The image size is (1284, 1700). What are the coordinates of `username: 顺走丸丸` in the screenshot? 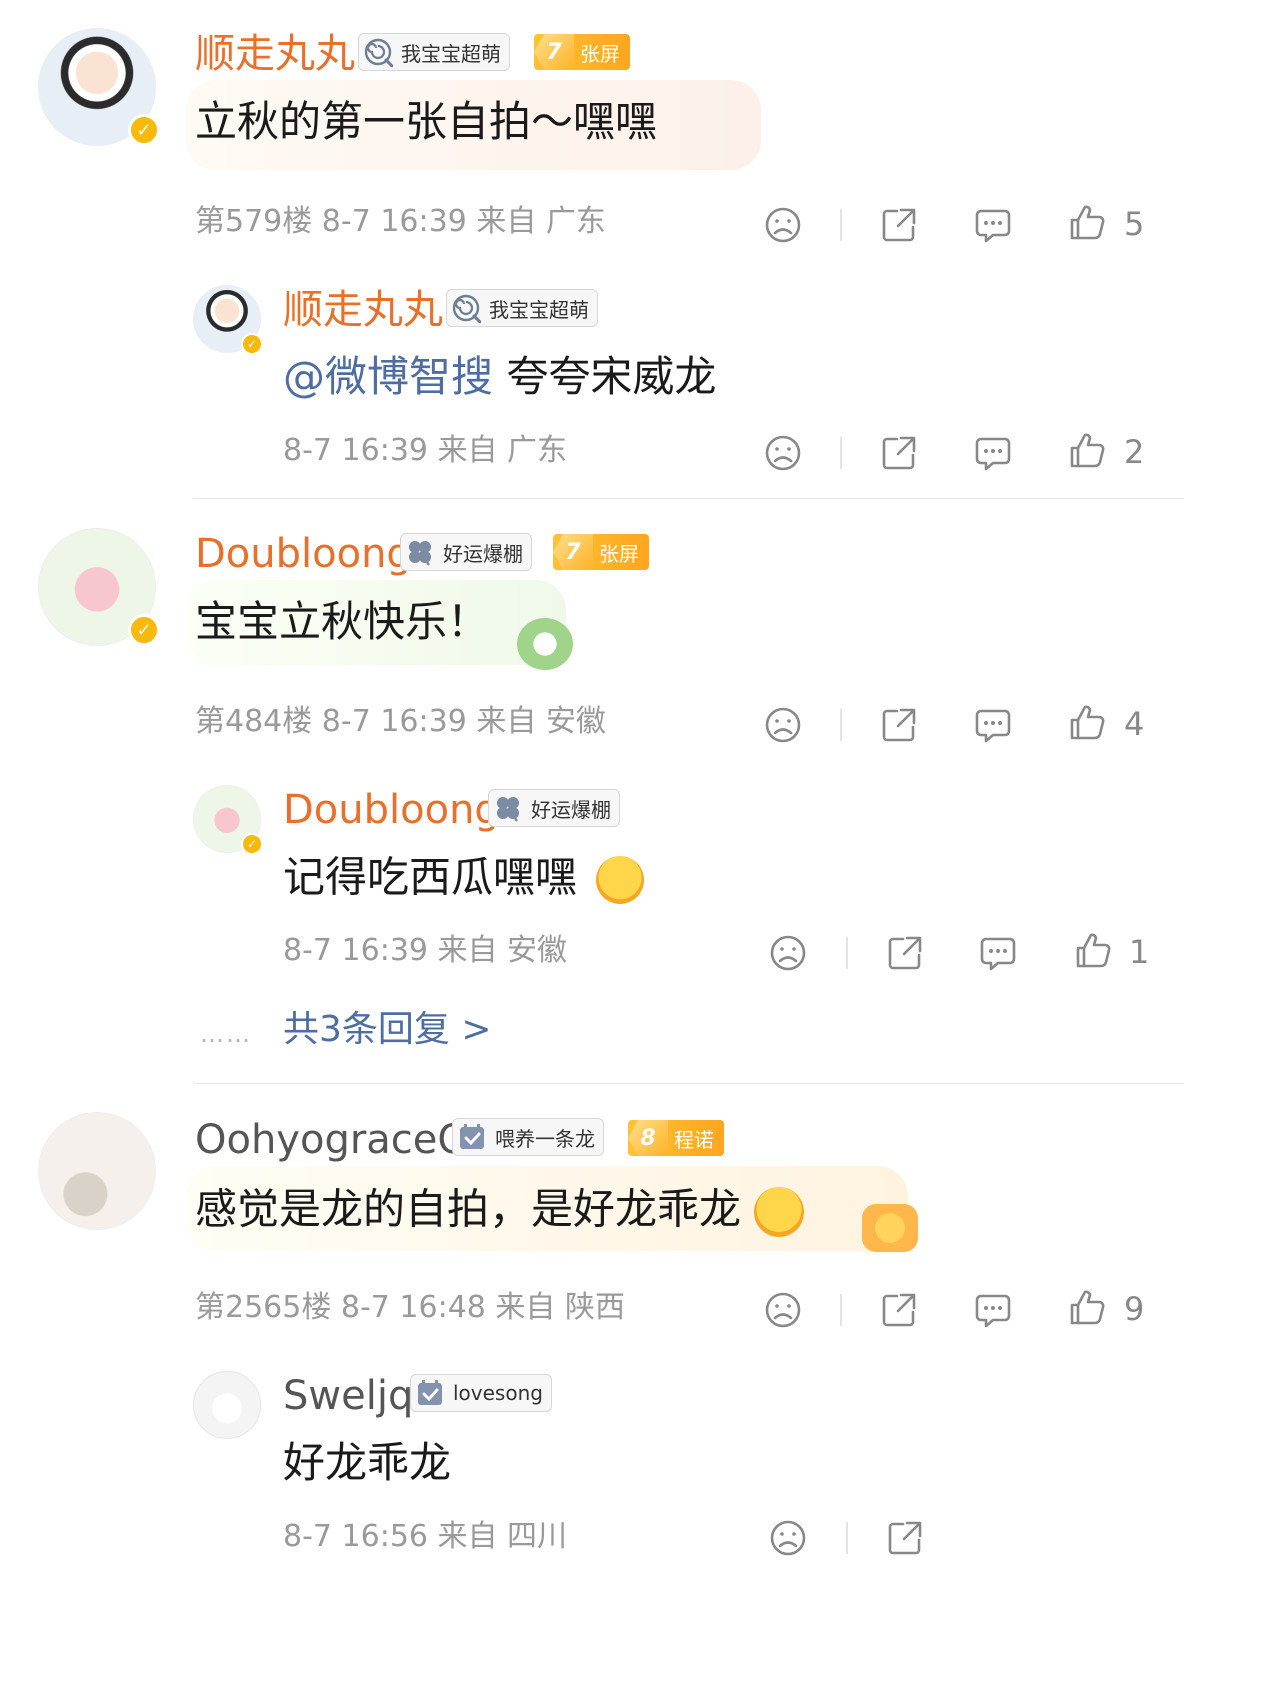 It's located at (275, 54).